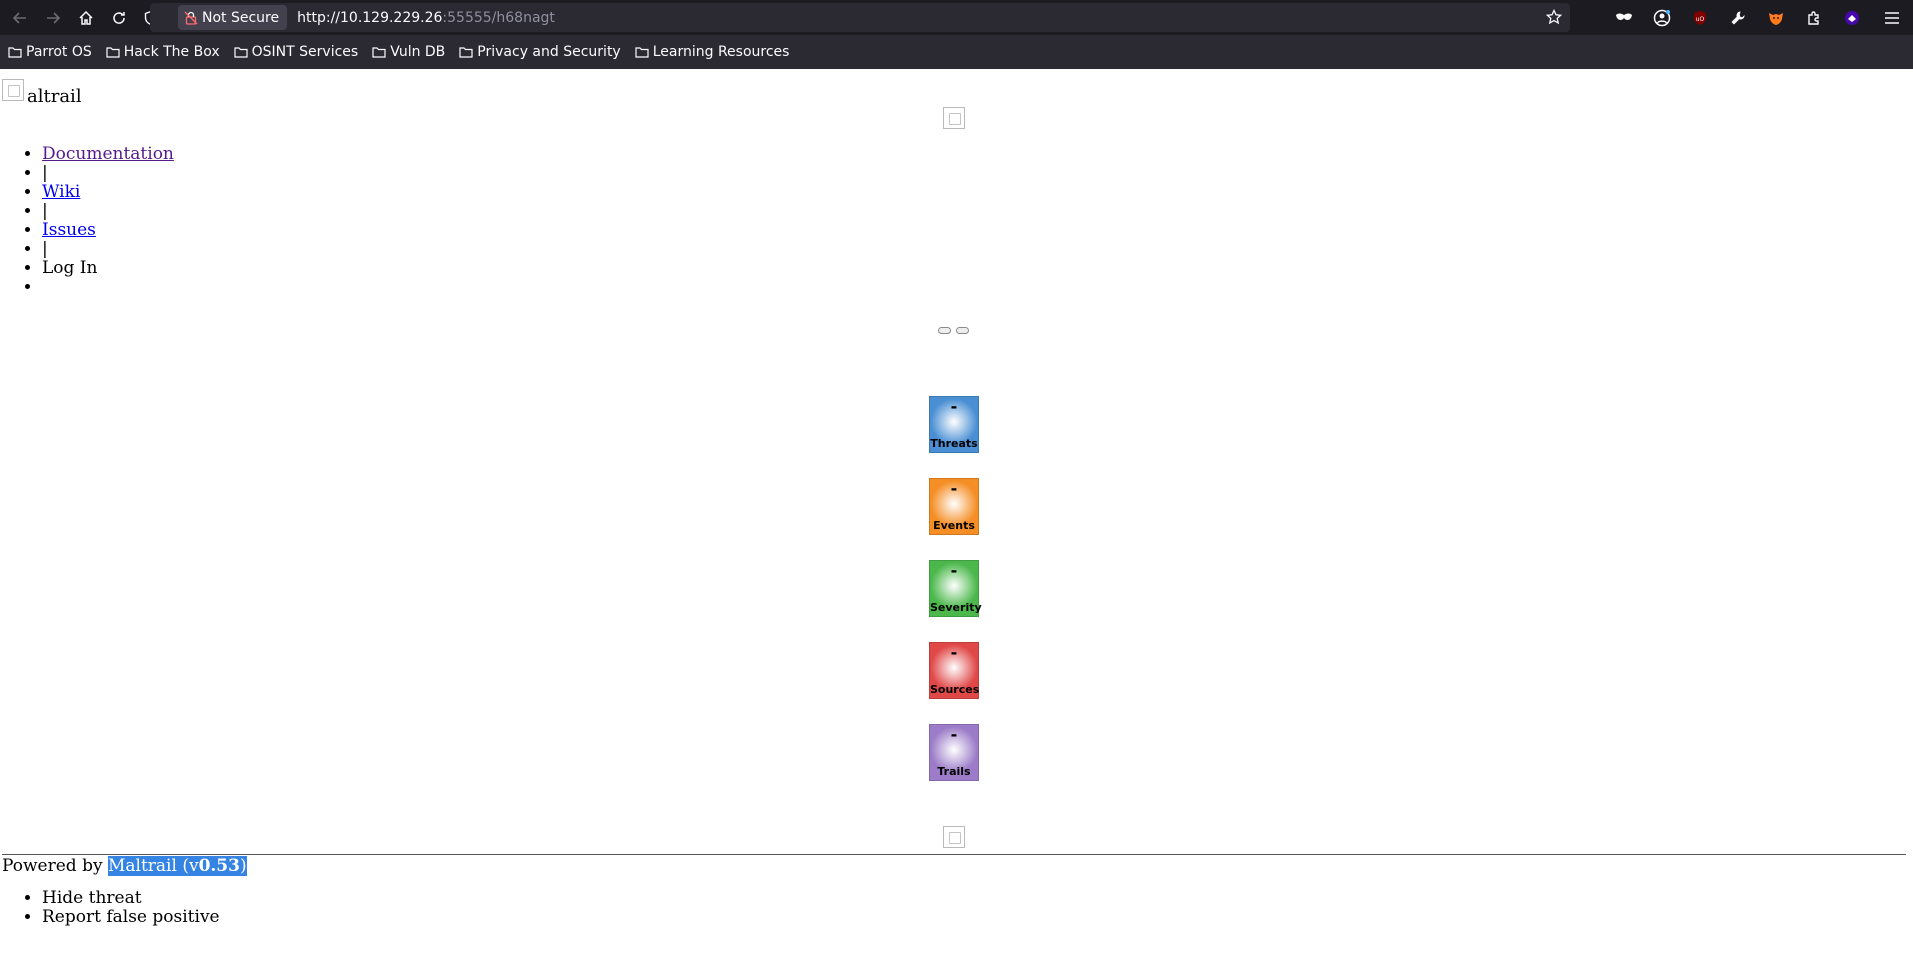 The width and height of the screenshot is (1913, 959). I want to click on url-text: http://10.129.229.26:55555/h68nagt, so click(426, 18).